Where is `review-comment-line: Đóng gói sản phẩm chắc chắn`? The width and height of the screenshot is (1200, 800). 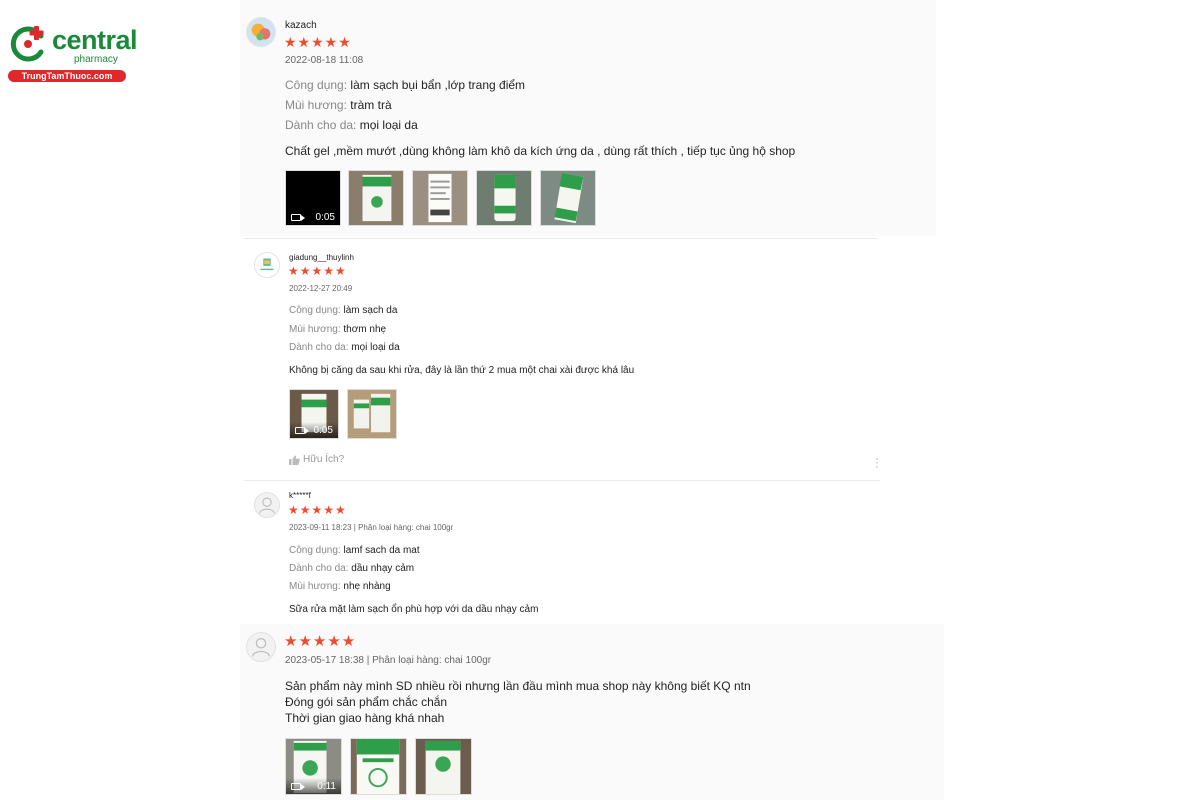
review-comment-line: Đóng gói sản phẩm chắc chắn is located at coordinates (366, 702).